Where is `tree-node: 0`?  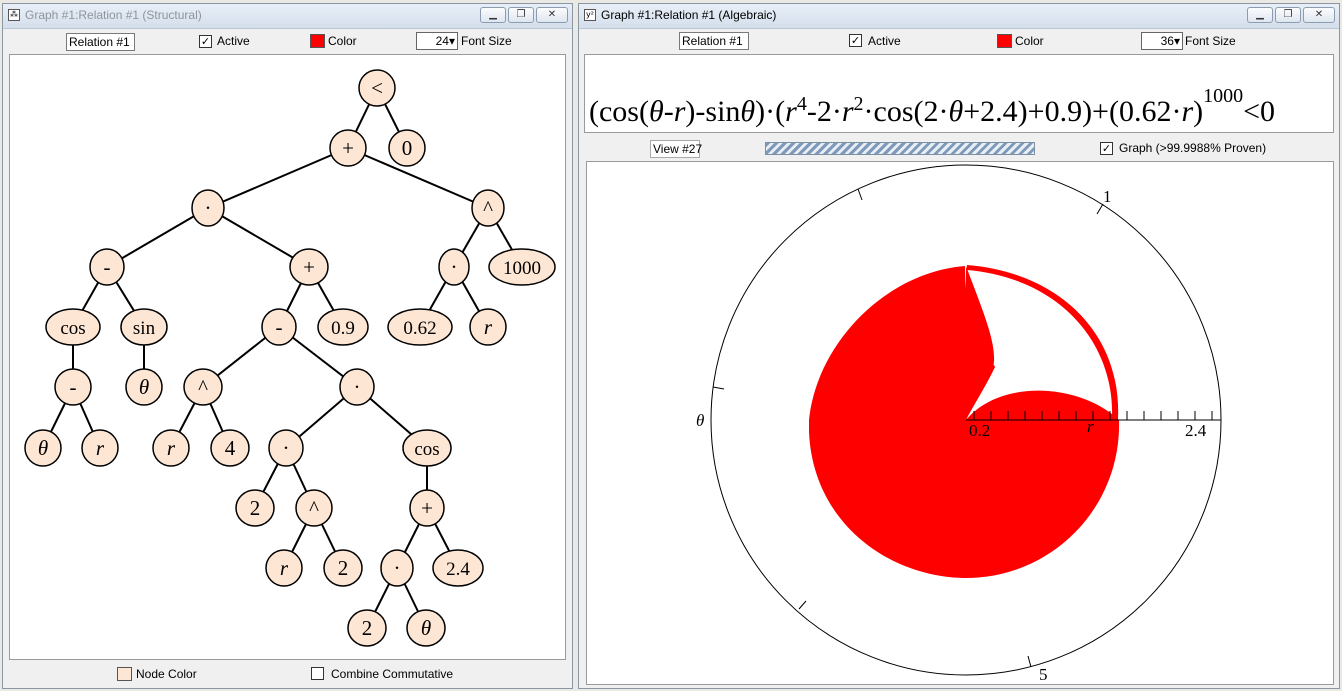 tree-node: 0 is located at coordinates (407, 148).